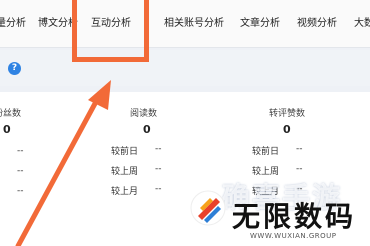 This screenshot has height=246, width=370. What do you see at coordinates (294, 216) in the screenshot?
I see `watermark-main-text: 无限数码` at bounding box center [294, 216].